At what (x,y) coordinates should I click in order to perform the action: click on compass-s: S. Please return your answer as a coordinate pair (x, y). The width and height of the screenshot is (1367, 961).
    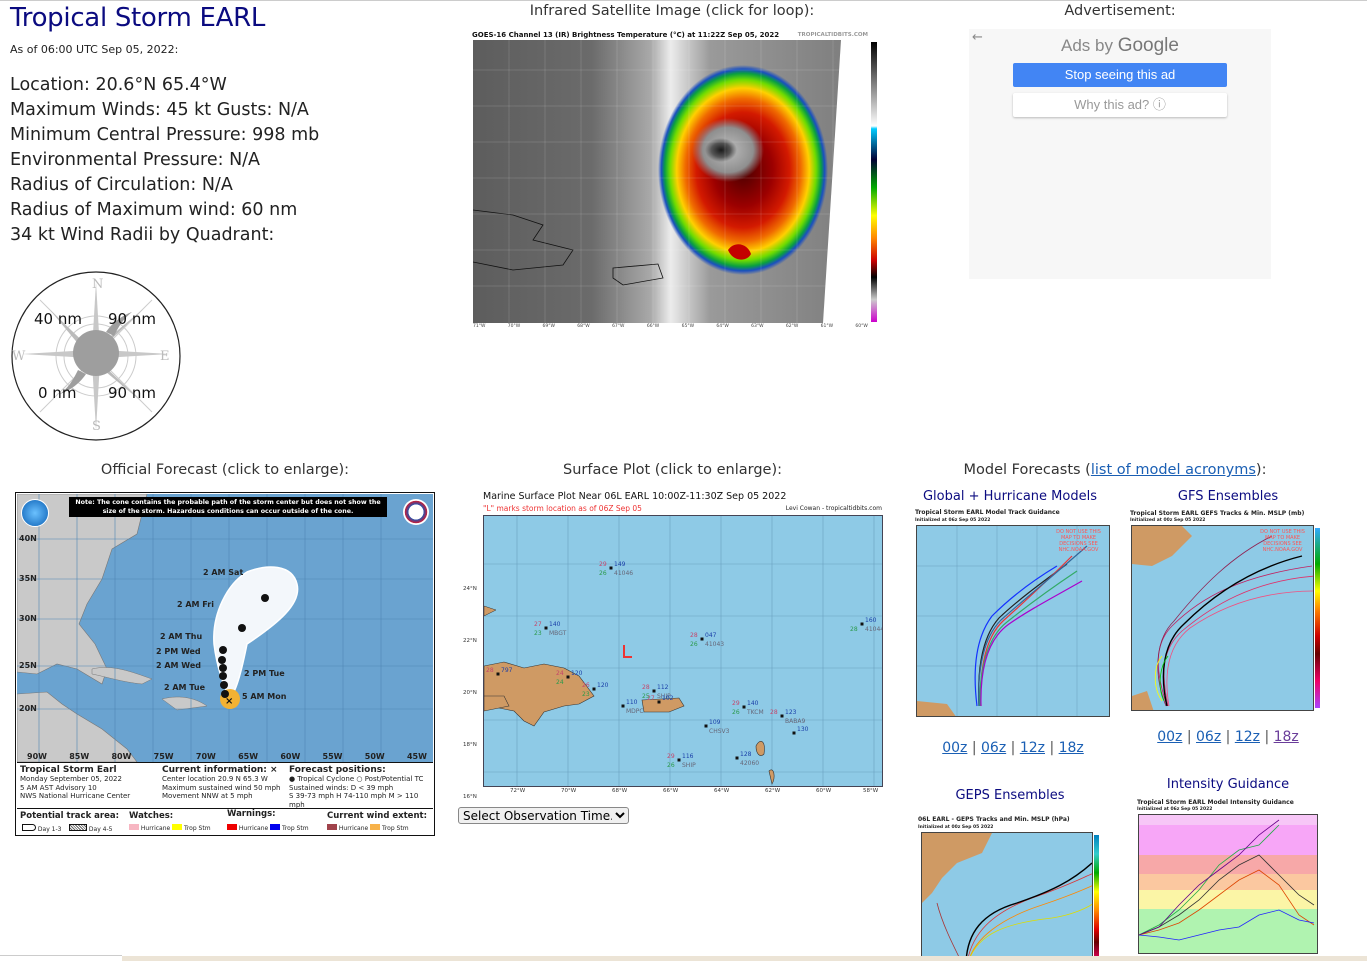
    Looking at the image, I should click on (96, 426).